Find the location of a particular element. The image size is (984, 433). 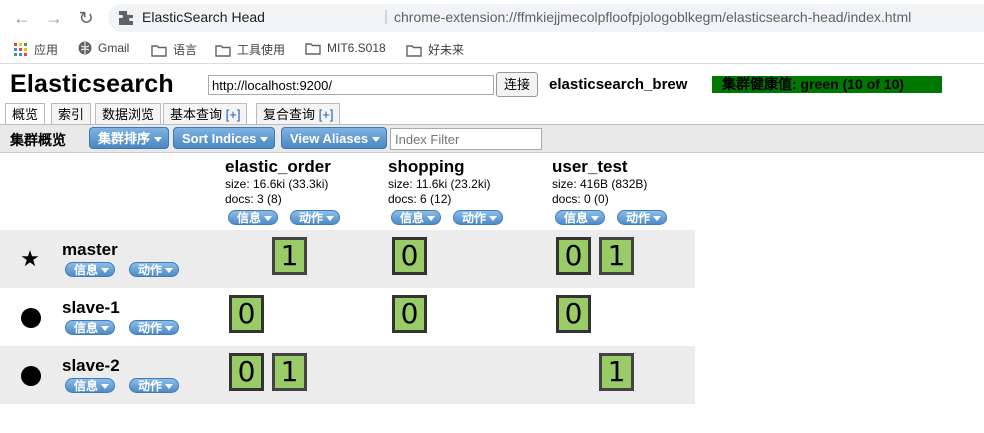

star-icon: ★ is located at coordinates (30, 258).